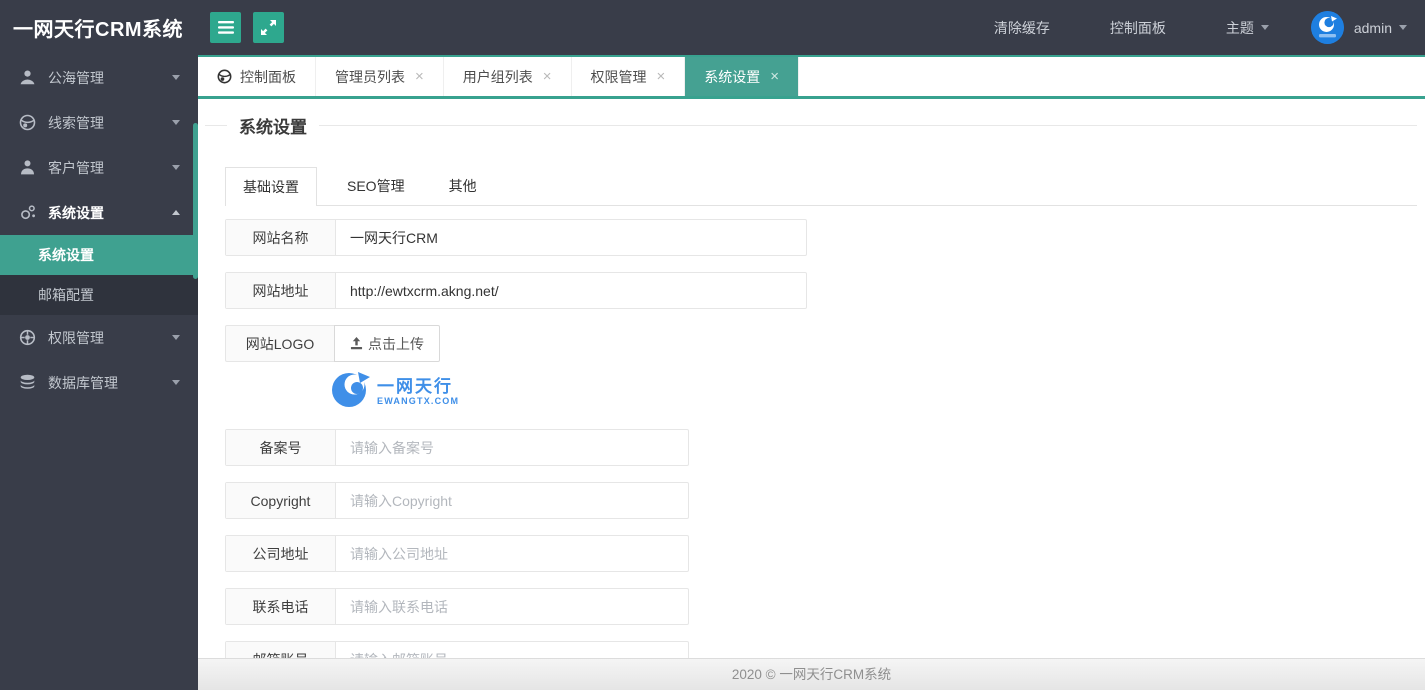  What do you see at coordinates (571, 237) in the screenshot?
I see `site-name-input` at bounding box center [571, 237].